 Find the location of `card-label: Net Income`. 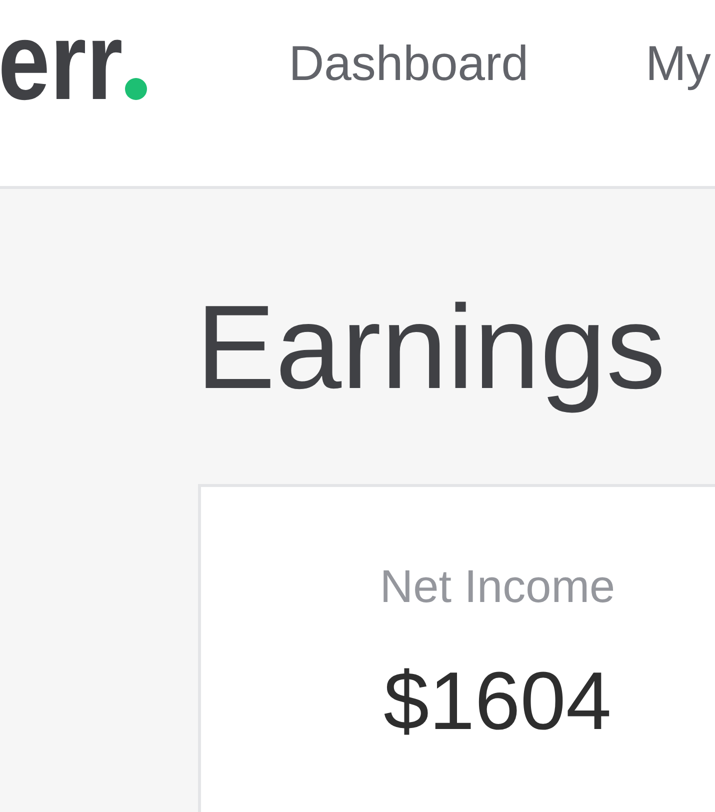

card-label: Net Income is located at coordinates (498, 585).